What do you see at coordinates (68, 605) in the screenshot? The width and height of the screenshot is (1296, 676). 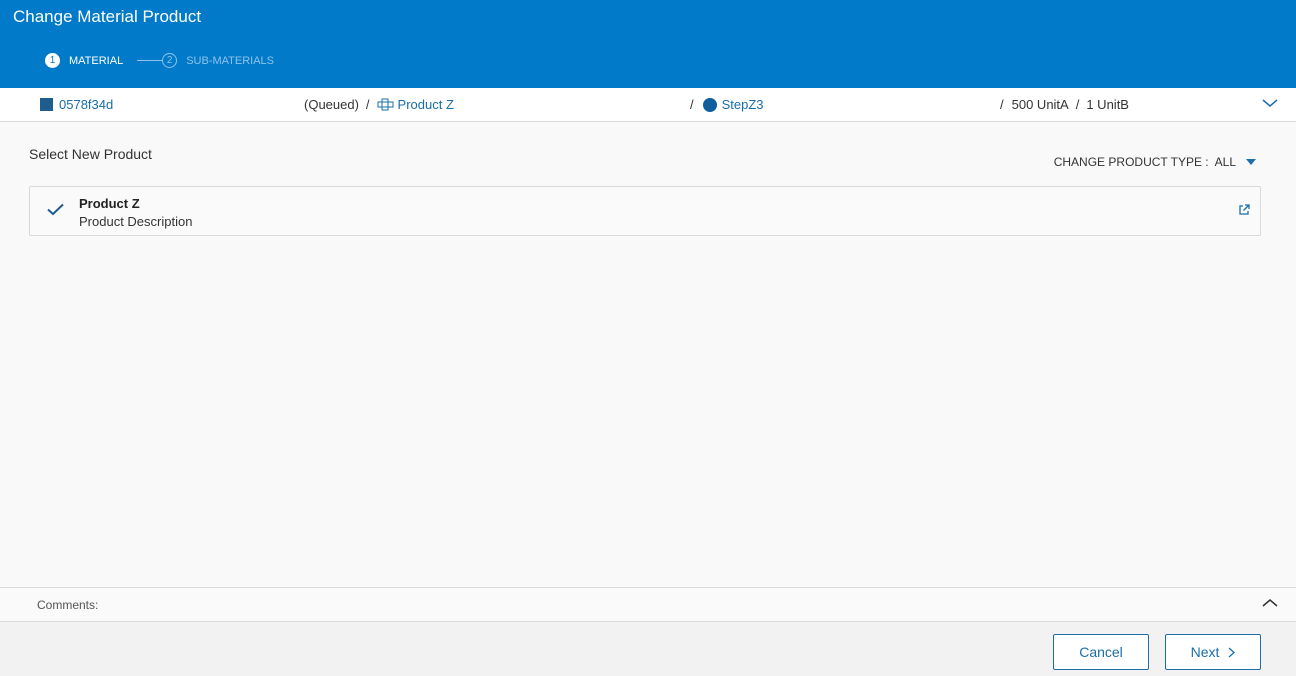 I see `comments-label: Comments:` at bounding box center [68, 605].